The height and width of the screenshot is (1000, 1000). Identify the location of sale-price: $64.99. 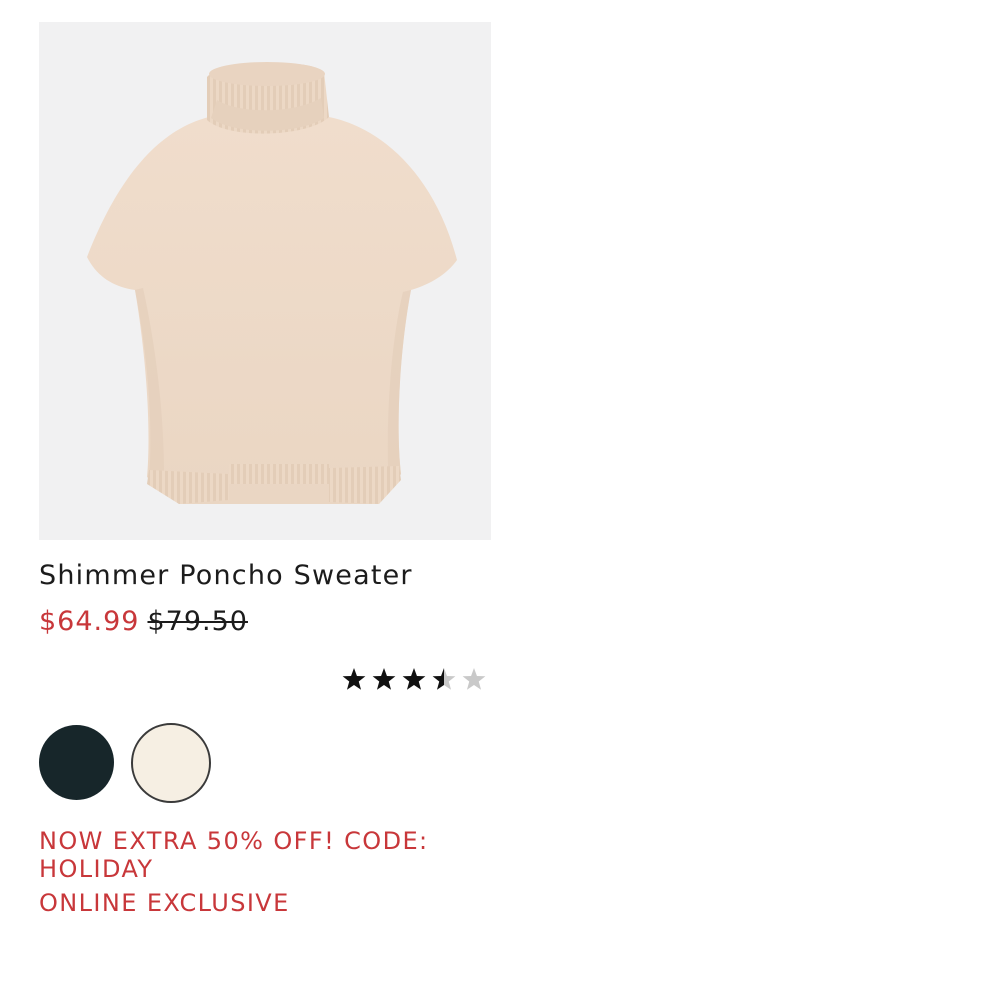
(89, 621).